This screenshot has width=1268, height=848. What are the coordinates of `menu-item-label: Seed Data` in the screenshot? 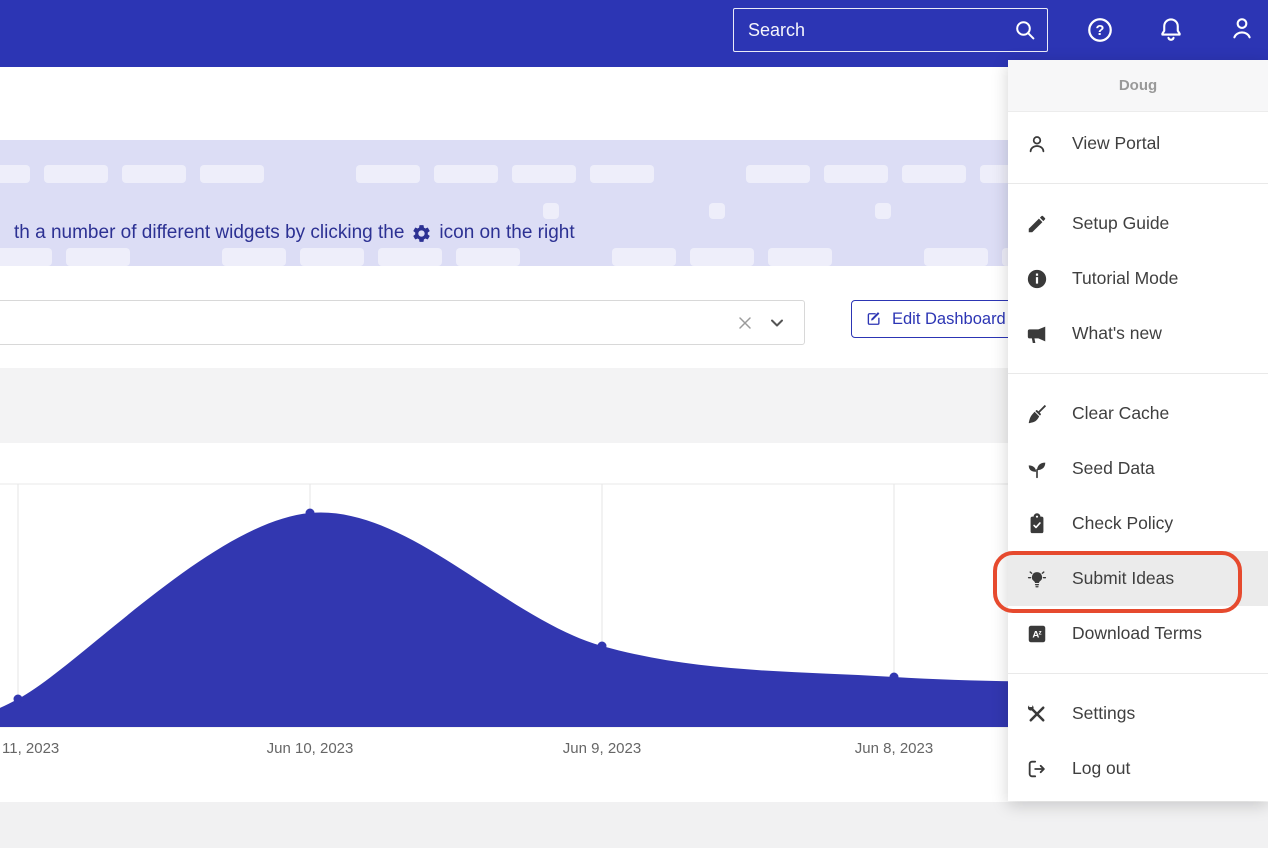 It's located at (1113, 468).